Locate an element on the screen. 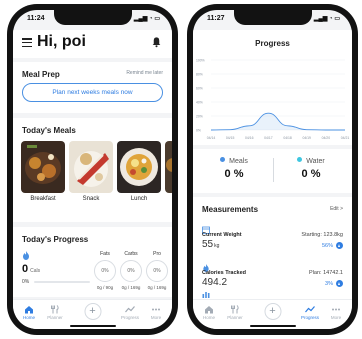  stat-label: Water is located at coordinates (315, 161).